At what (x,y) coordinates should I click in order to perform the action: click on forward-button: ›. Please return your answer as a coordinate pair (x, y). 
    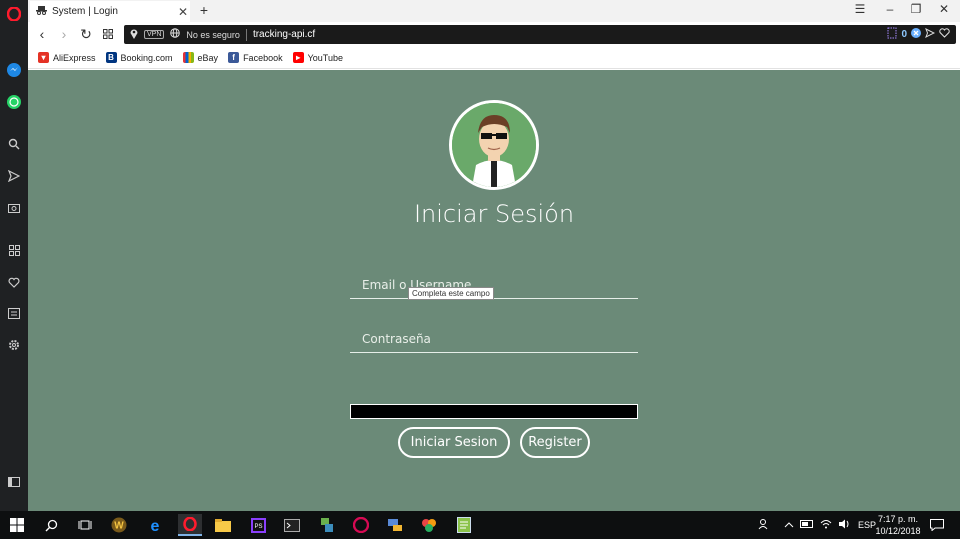
    Looking at the image, I should click on (64, 34).